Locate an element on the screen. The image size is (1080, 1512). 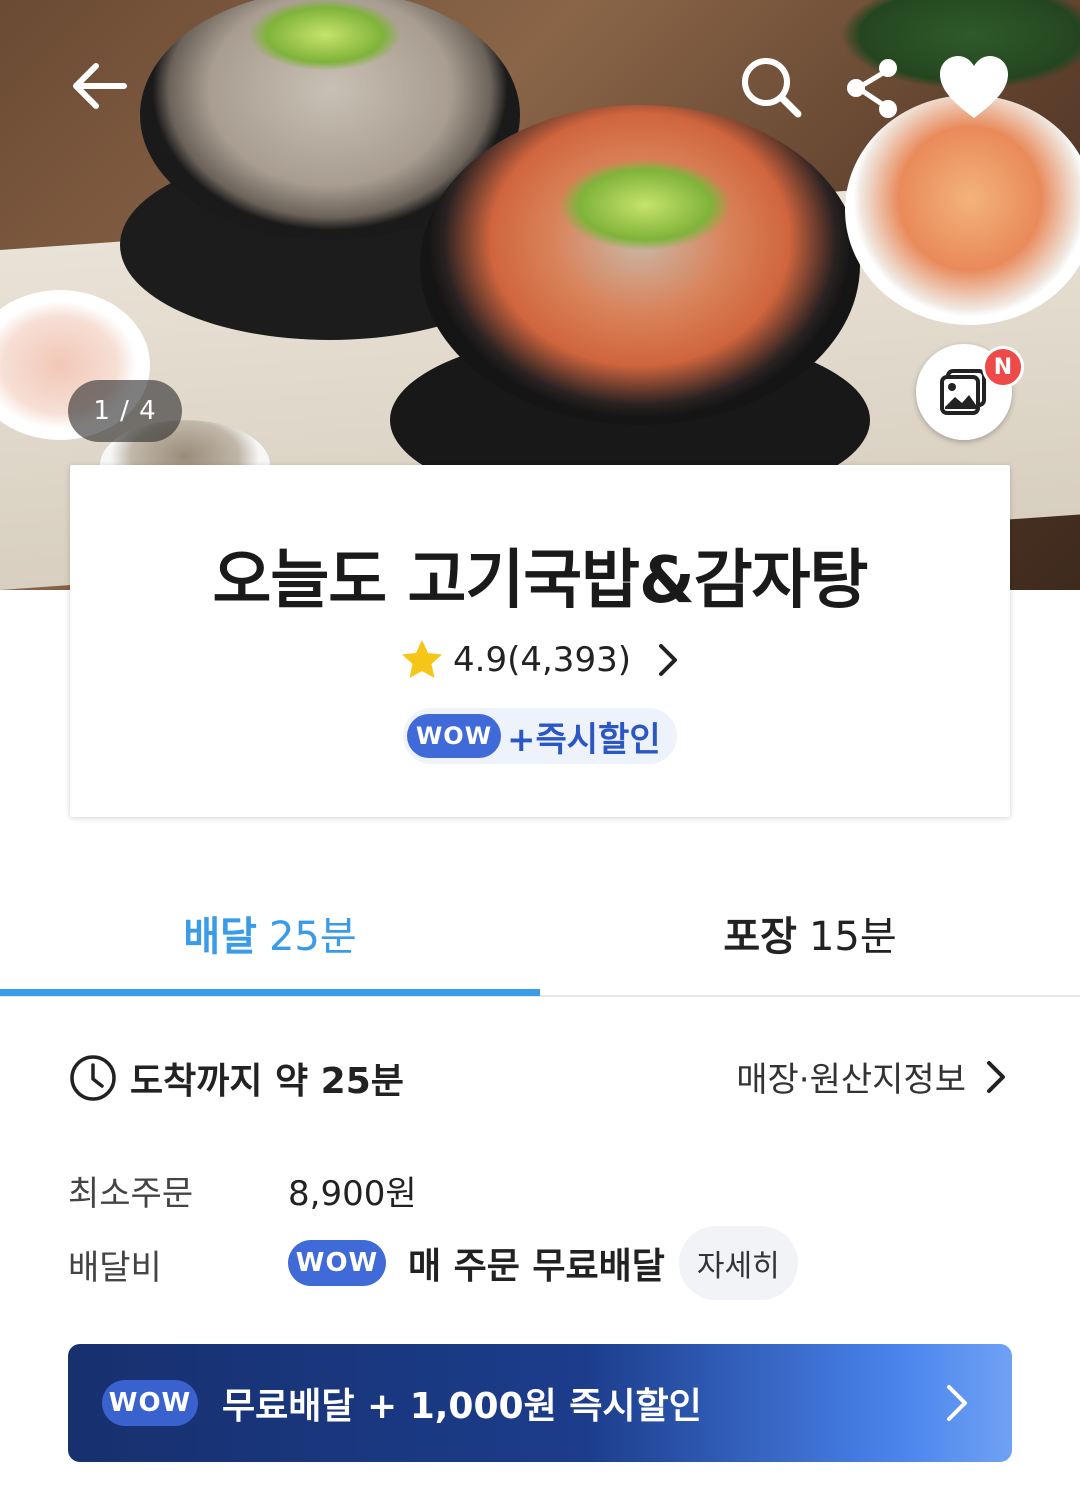
tab-delivery: 배달 25분 is located at coordinates (270, 932).